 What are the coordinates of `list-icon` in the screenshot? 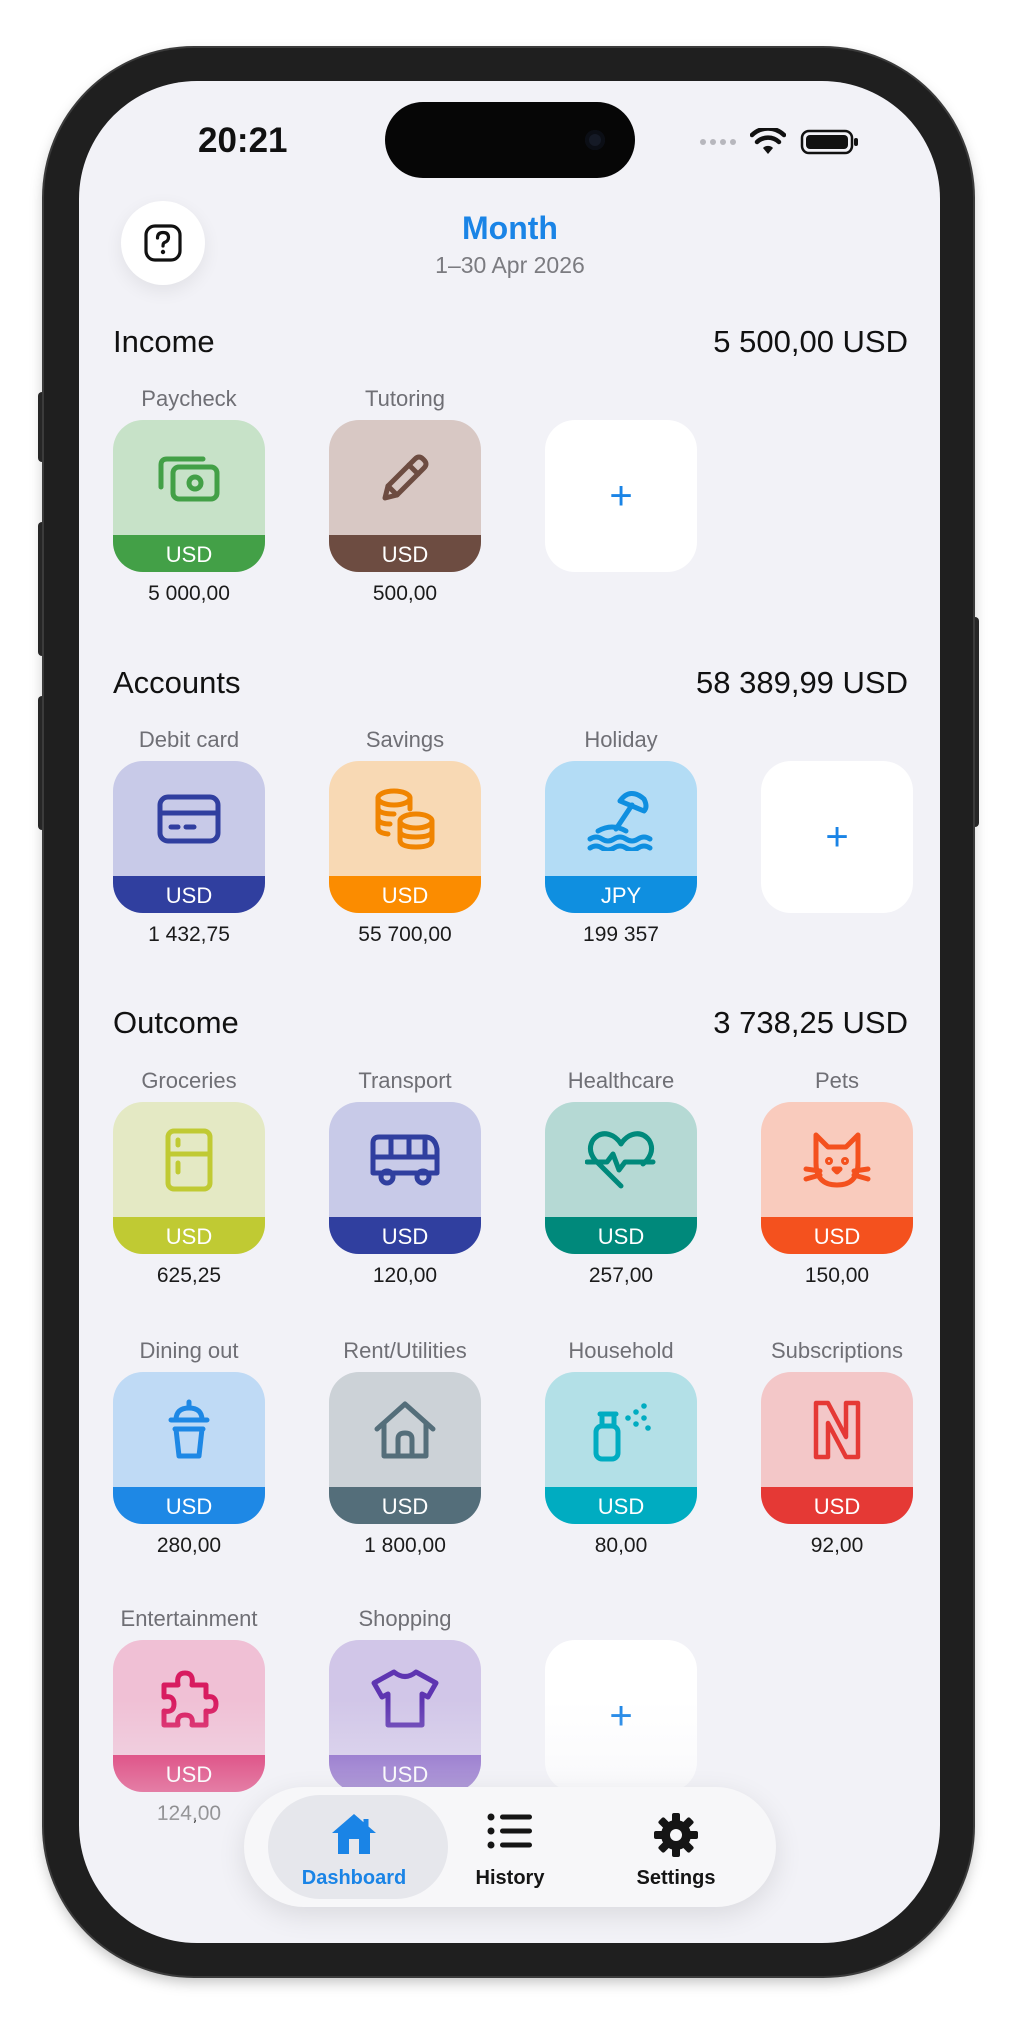 It's located at (510, 1835).